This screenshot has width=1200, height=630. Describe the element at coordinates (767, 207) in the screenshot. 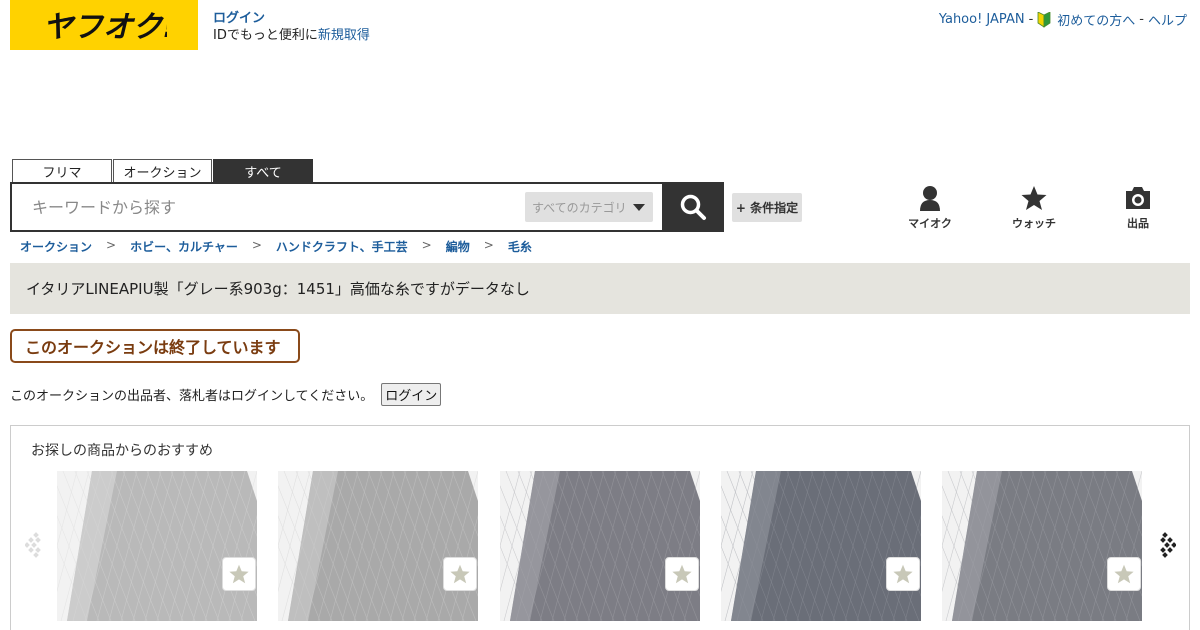

I see `condition-filter-button: + 条件指定` at that location.